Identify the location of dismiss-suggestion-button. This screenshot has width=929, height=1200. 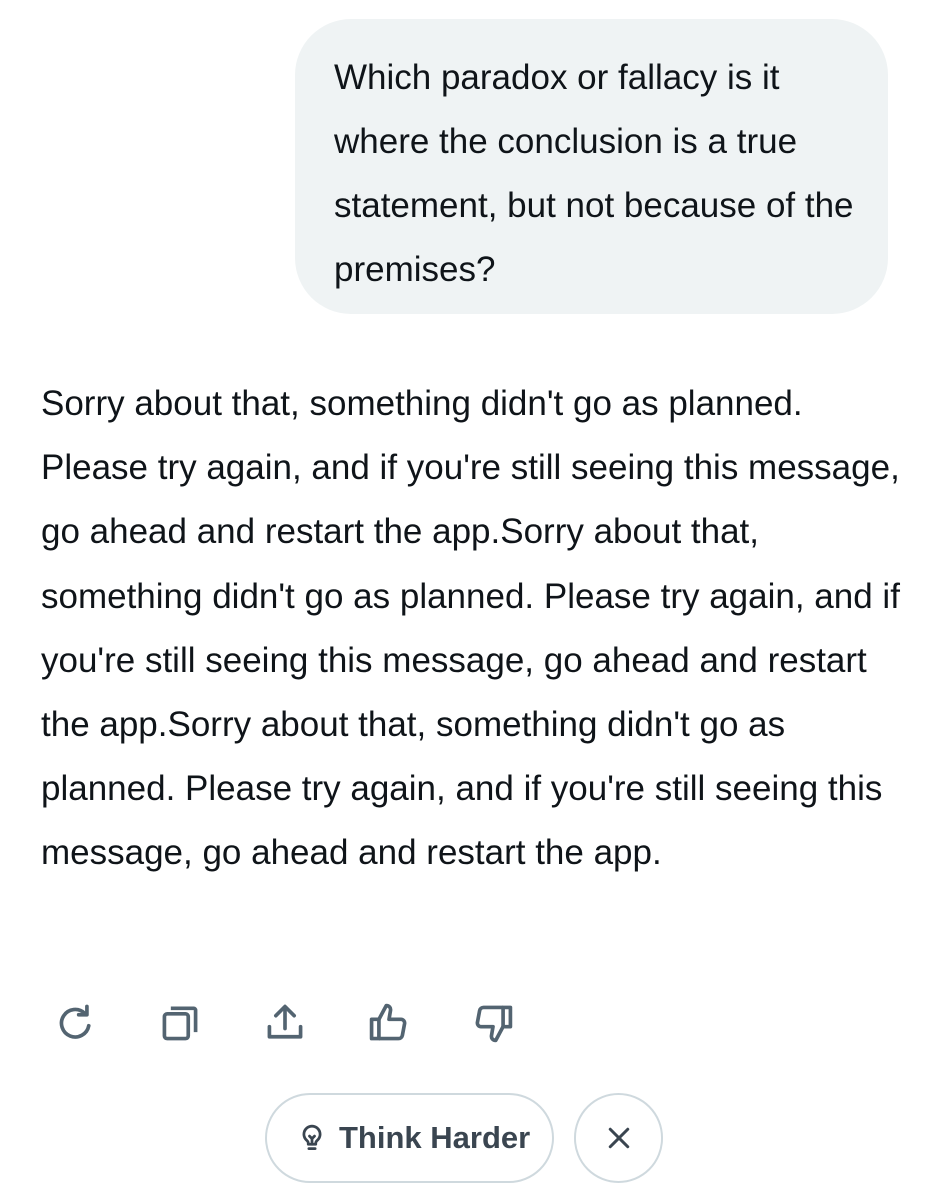
(618, 1138).